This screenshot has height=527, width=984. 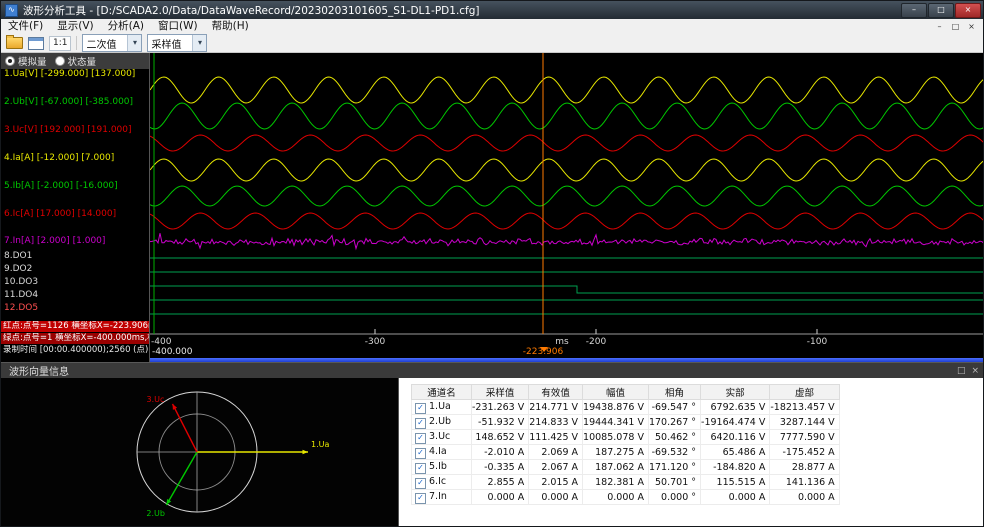 I want to click on menu-item-analysis: 分析(A), so click(x=126, y=26).